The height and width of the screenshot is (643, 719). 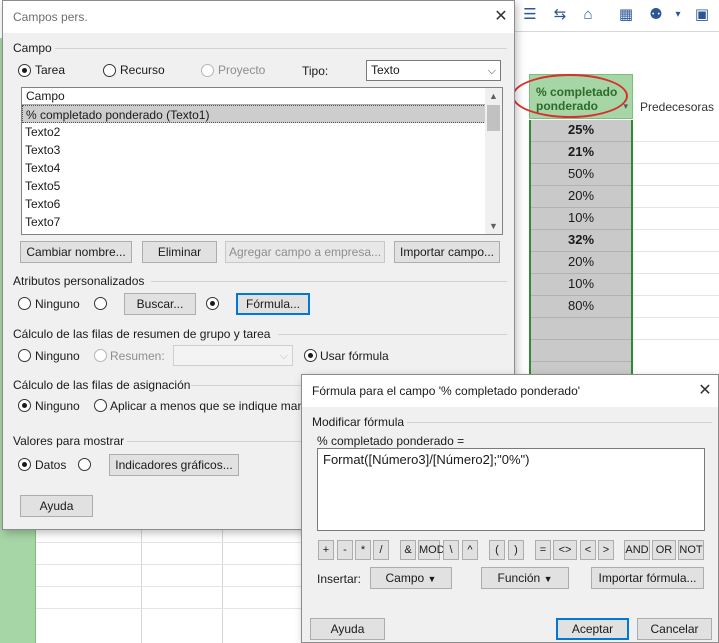 What do you see at coordinates (207, 70) in the screenshot?
I see `radio-project` at bounding box center [207, 70].